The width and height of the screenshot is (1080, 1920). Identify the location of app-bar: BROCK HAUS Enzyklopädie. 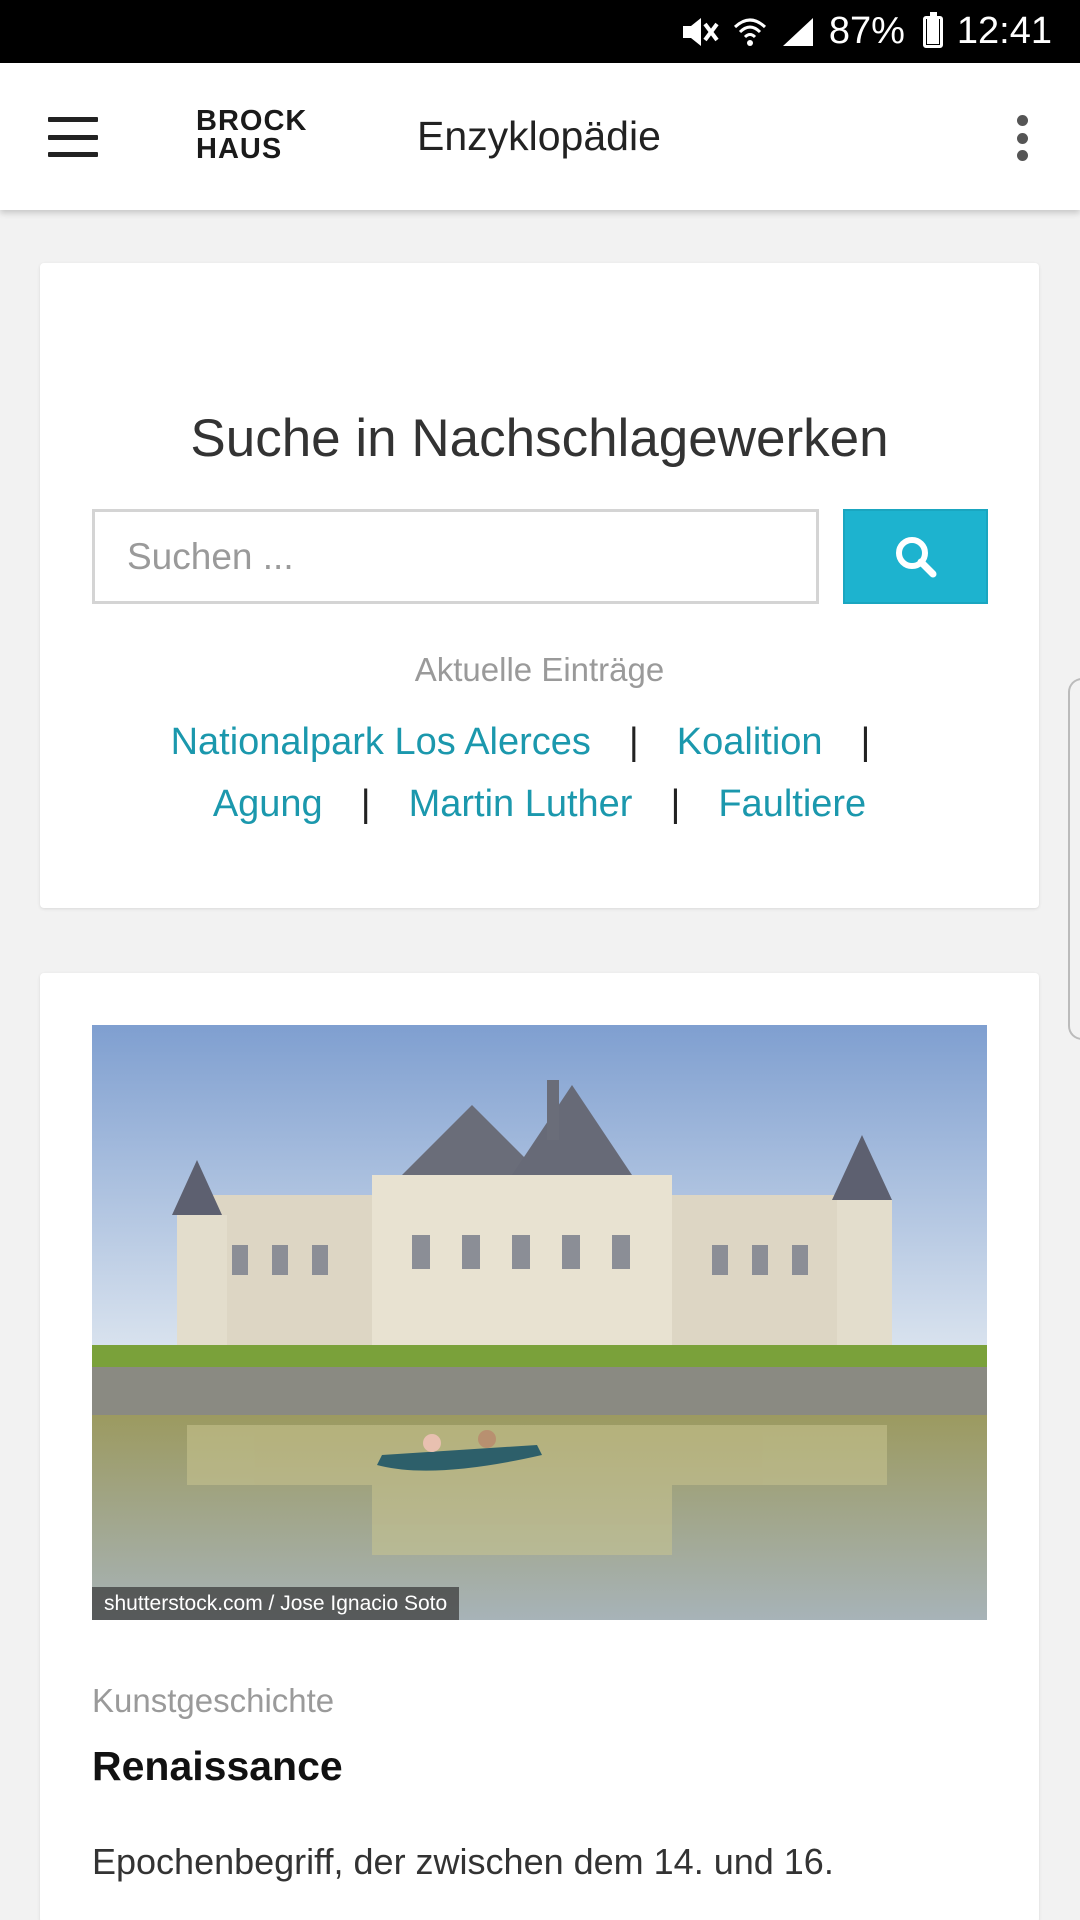
(540, 136).